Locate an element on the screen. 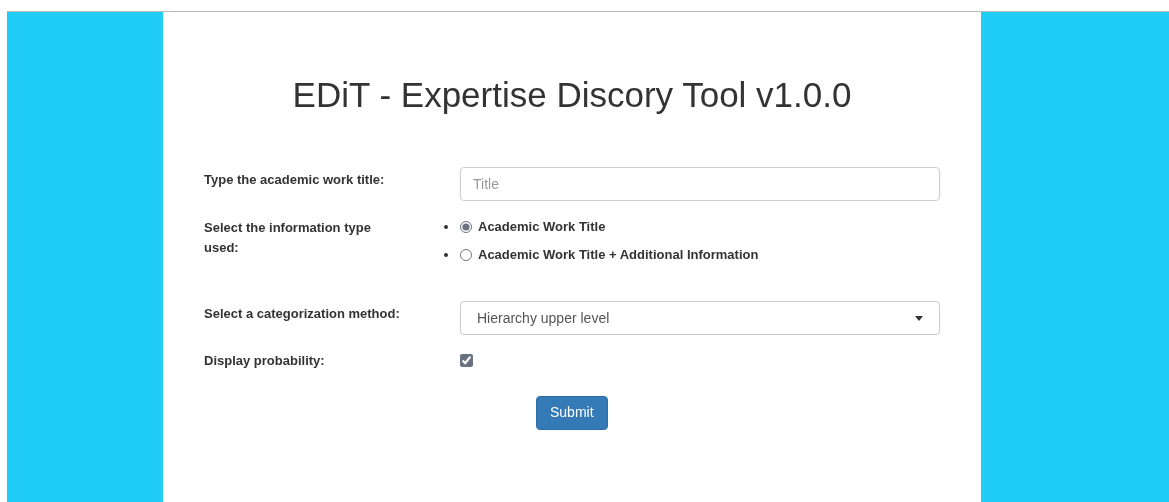 This screenshot has width=1169, height=502. method-select: Hierarchy upper level is located at coordinates (700, 318).